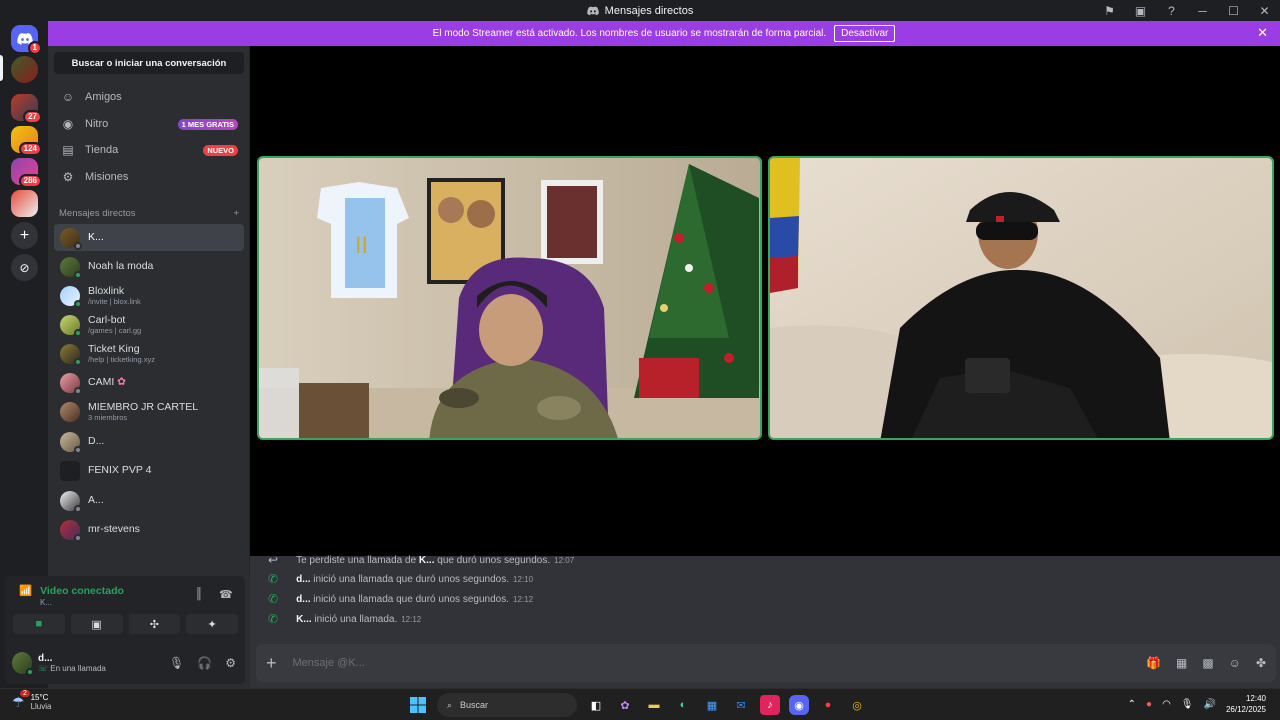 Image resolution: width=1280 pixels, height=720 pixels. What do you see at coordinates (564, 560) in the screenshot?
I see `message-time: 12:07` at bounding box center [564, 560].